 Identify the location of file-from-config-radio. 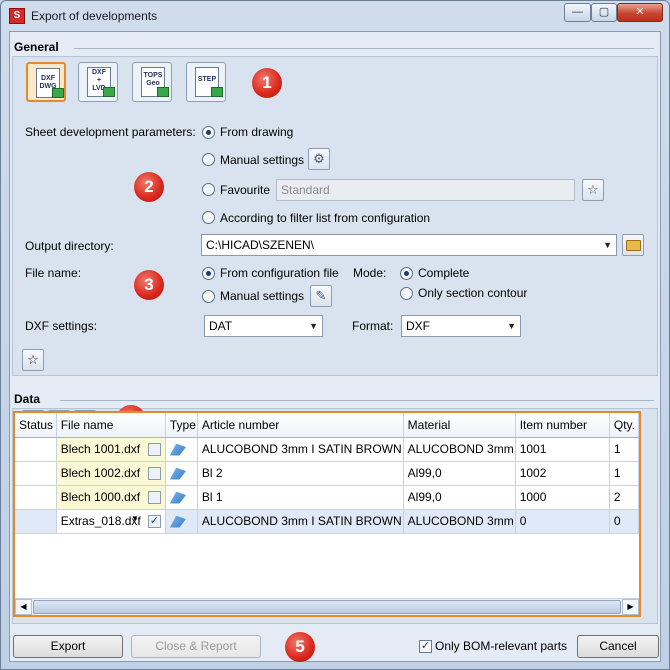
(208, 273).